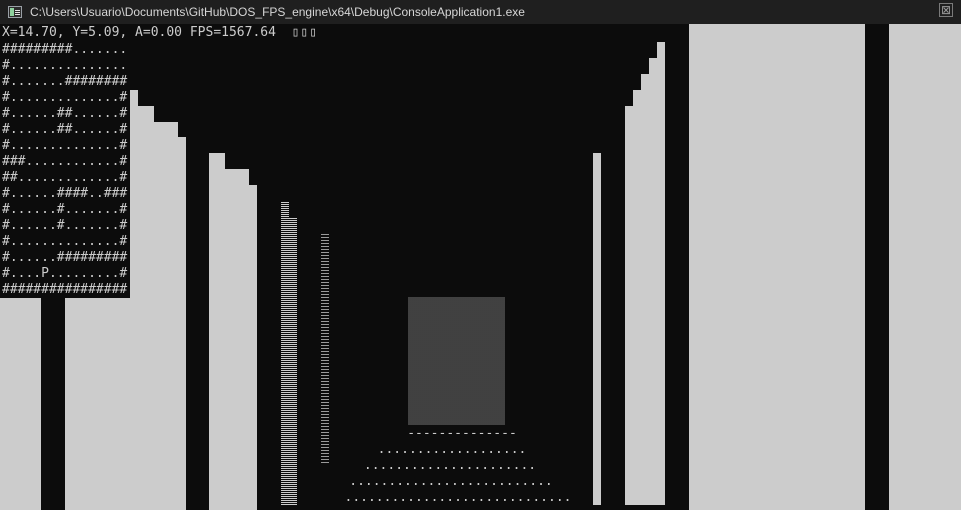  Describe the element at coordinates (65, 257) in the screenshot. I see `minimap-row: #......#########` at that location.